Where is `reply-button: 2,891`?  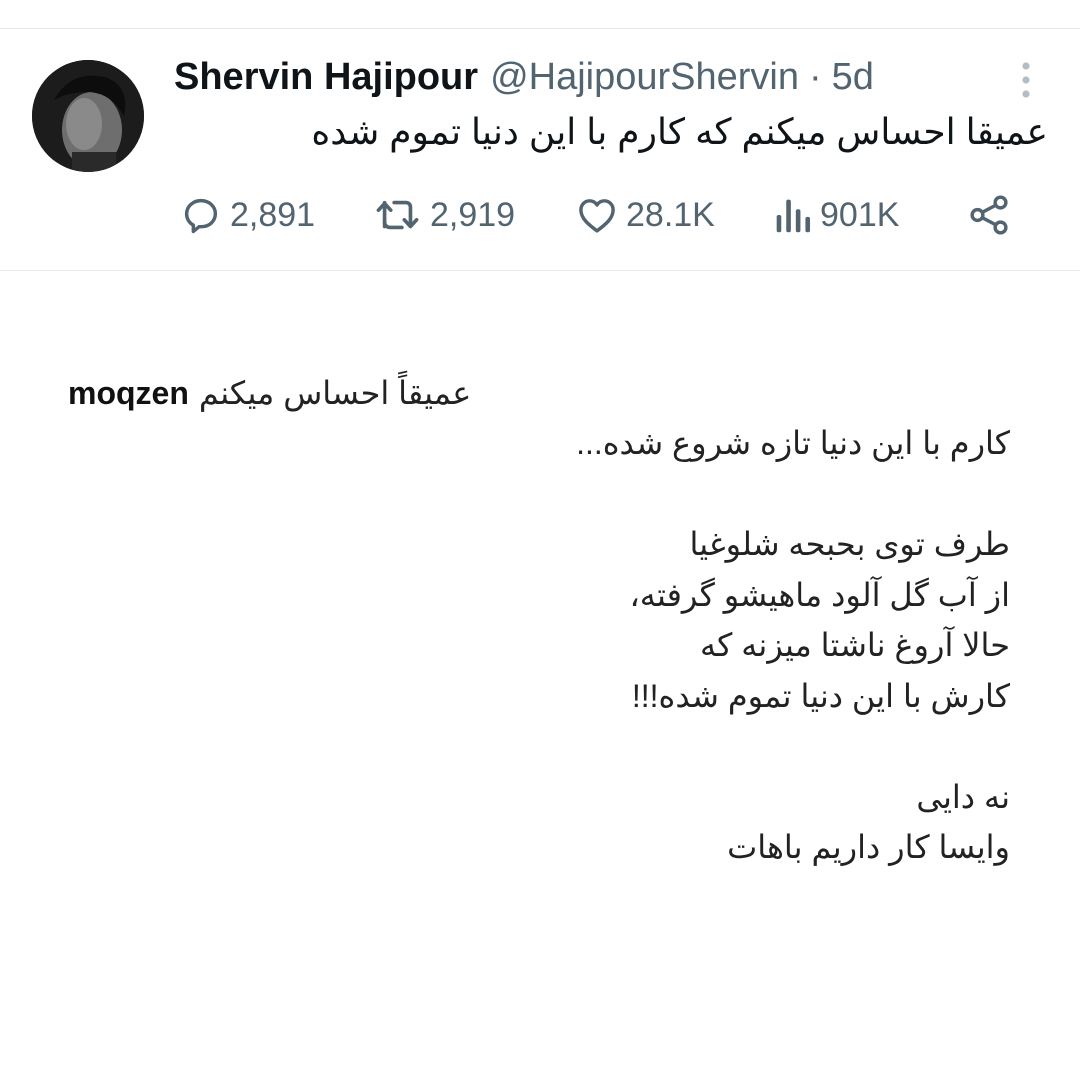
reply-button: 2,891 is located at coordinates (246, 215).